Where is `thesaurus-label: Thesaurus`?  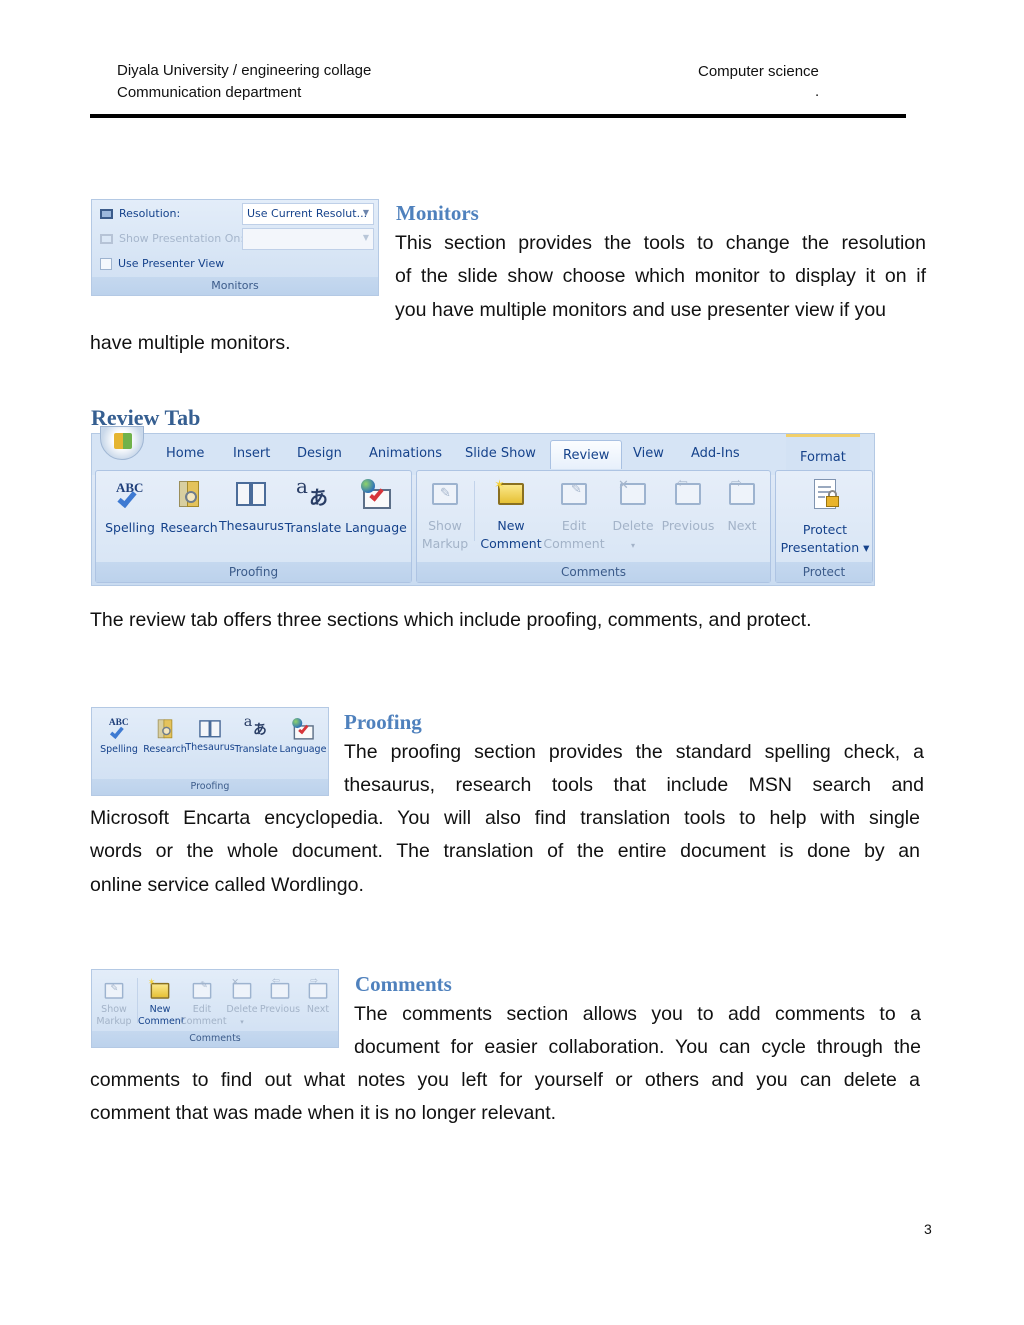 thesaurus-label: Thesaurus is located at coordinates (210, 747).